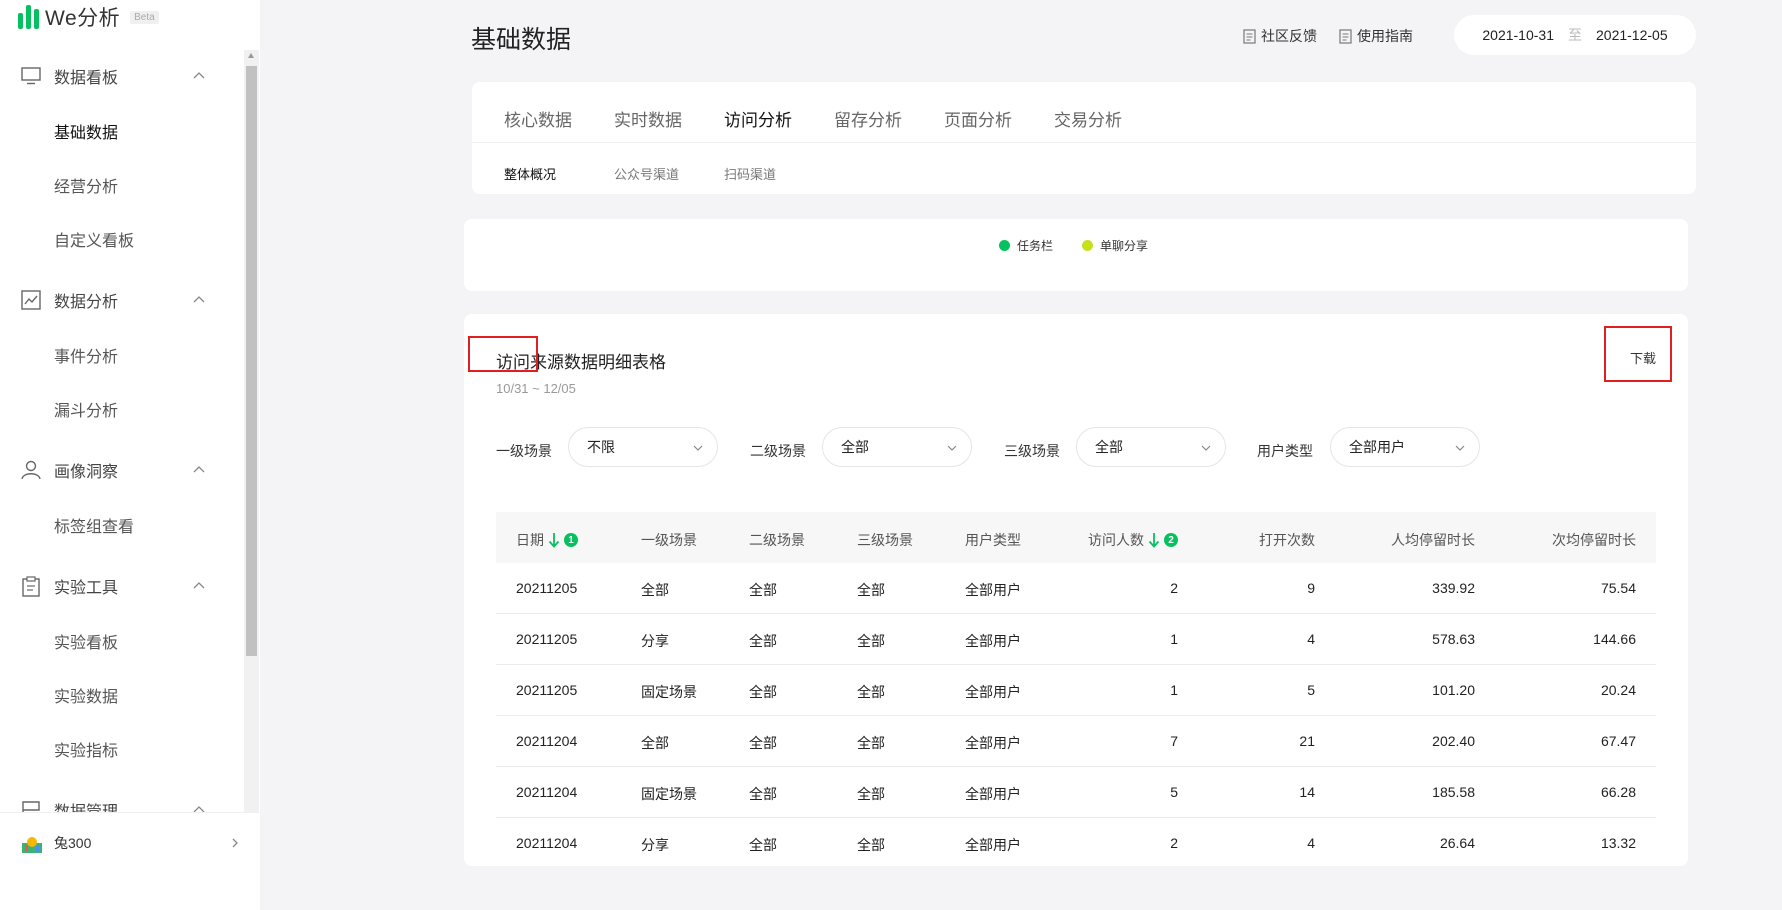  I want to click on community-feedback-link: 社区反馈, so click(1280, 36).